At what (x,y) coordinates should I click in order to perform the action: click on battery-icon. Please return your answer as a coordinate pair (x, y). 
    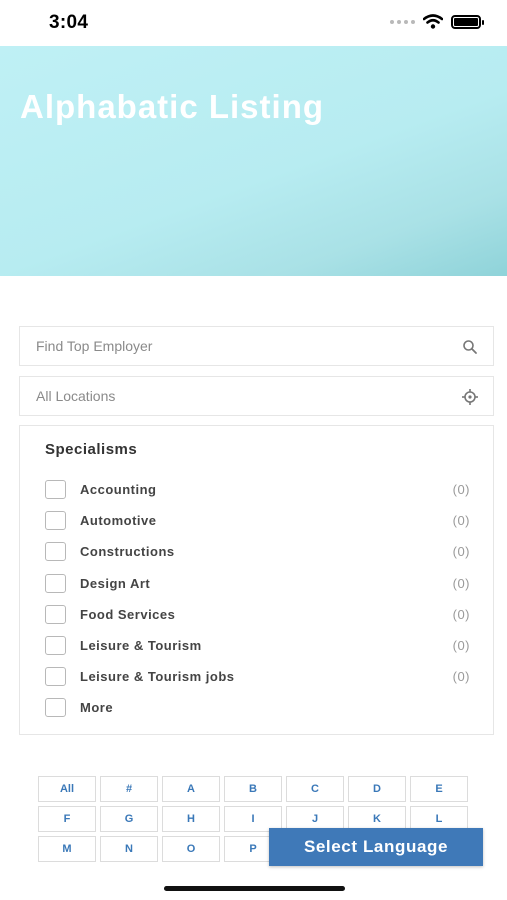
    Looking at the image, I should click on (467, 21).